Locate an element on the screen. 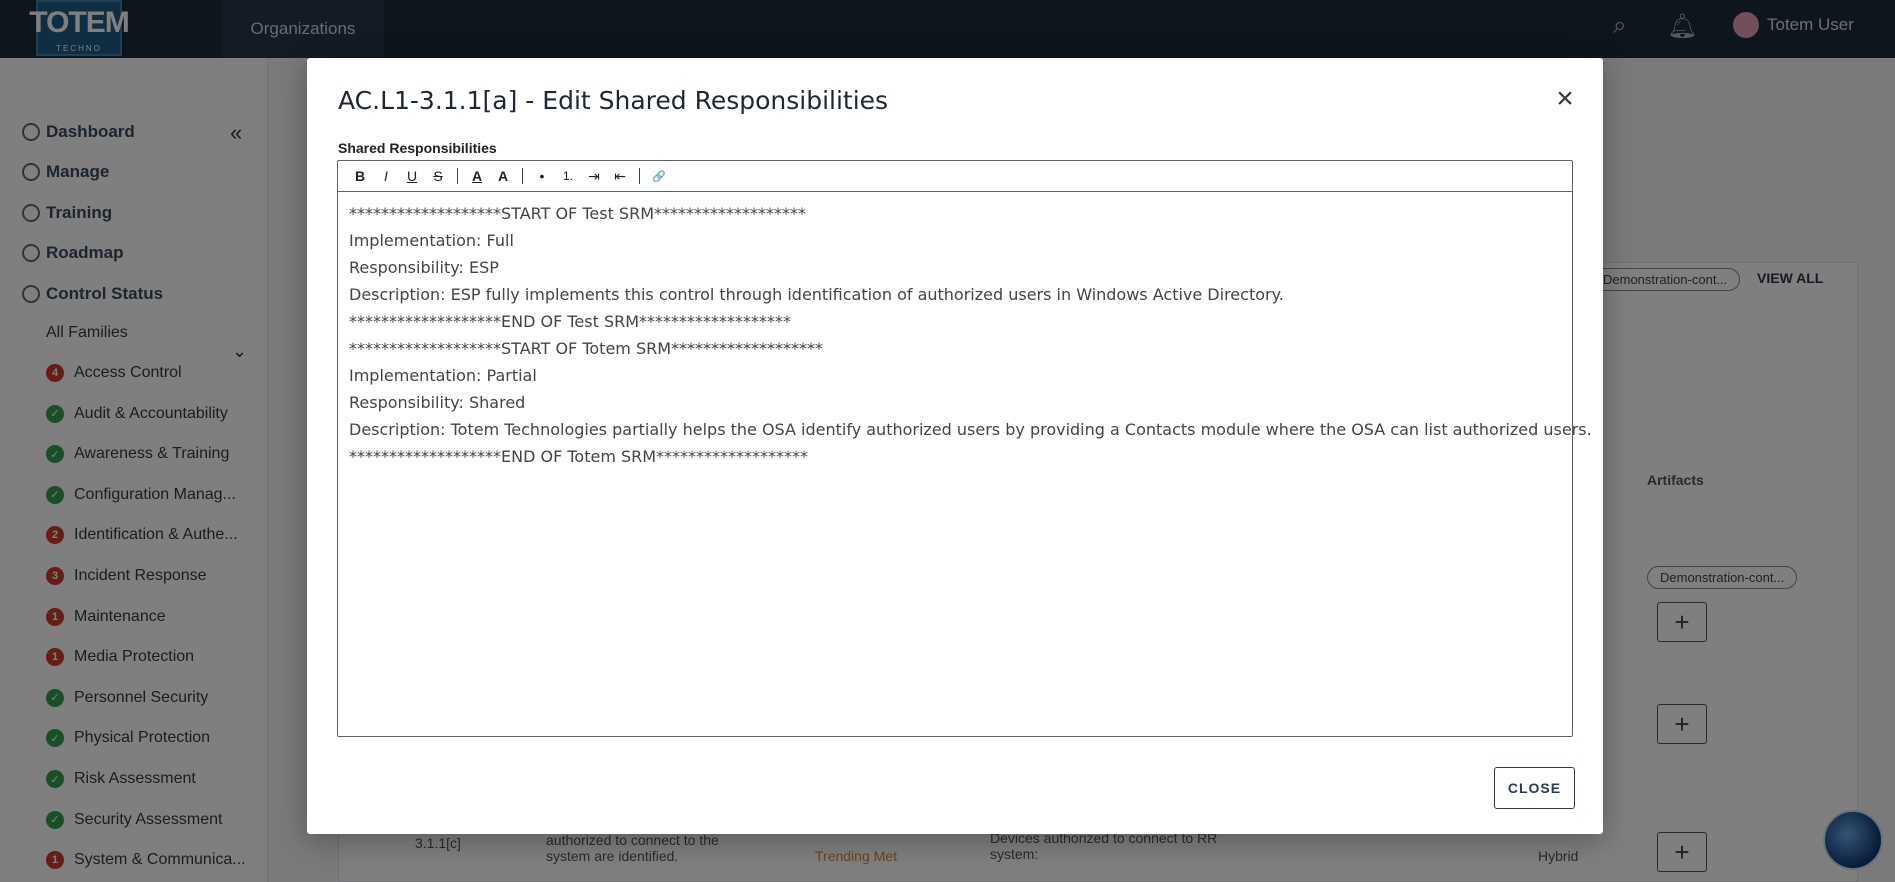 The height and width of the screenshot is (882, 1895). editor-line: Responsibility: ESP is located at coordinates (424, 267).